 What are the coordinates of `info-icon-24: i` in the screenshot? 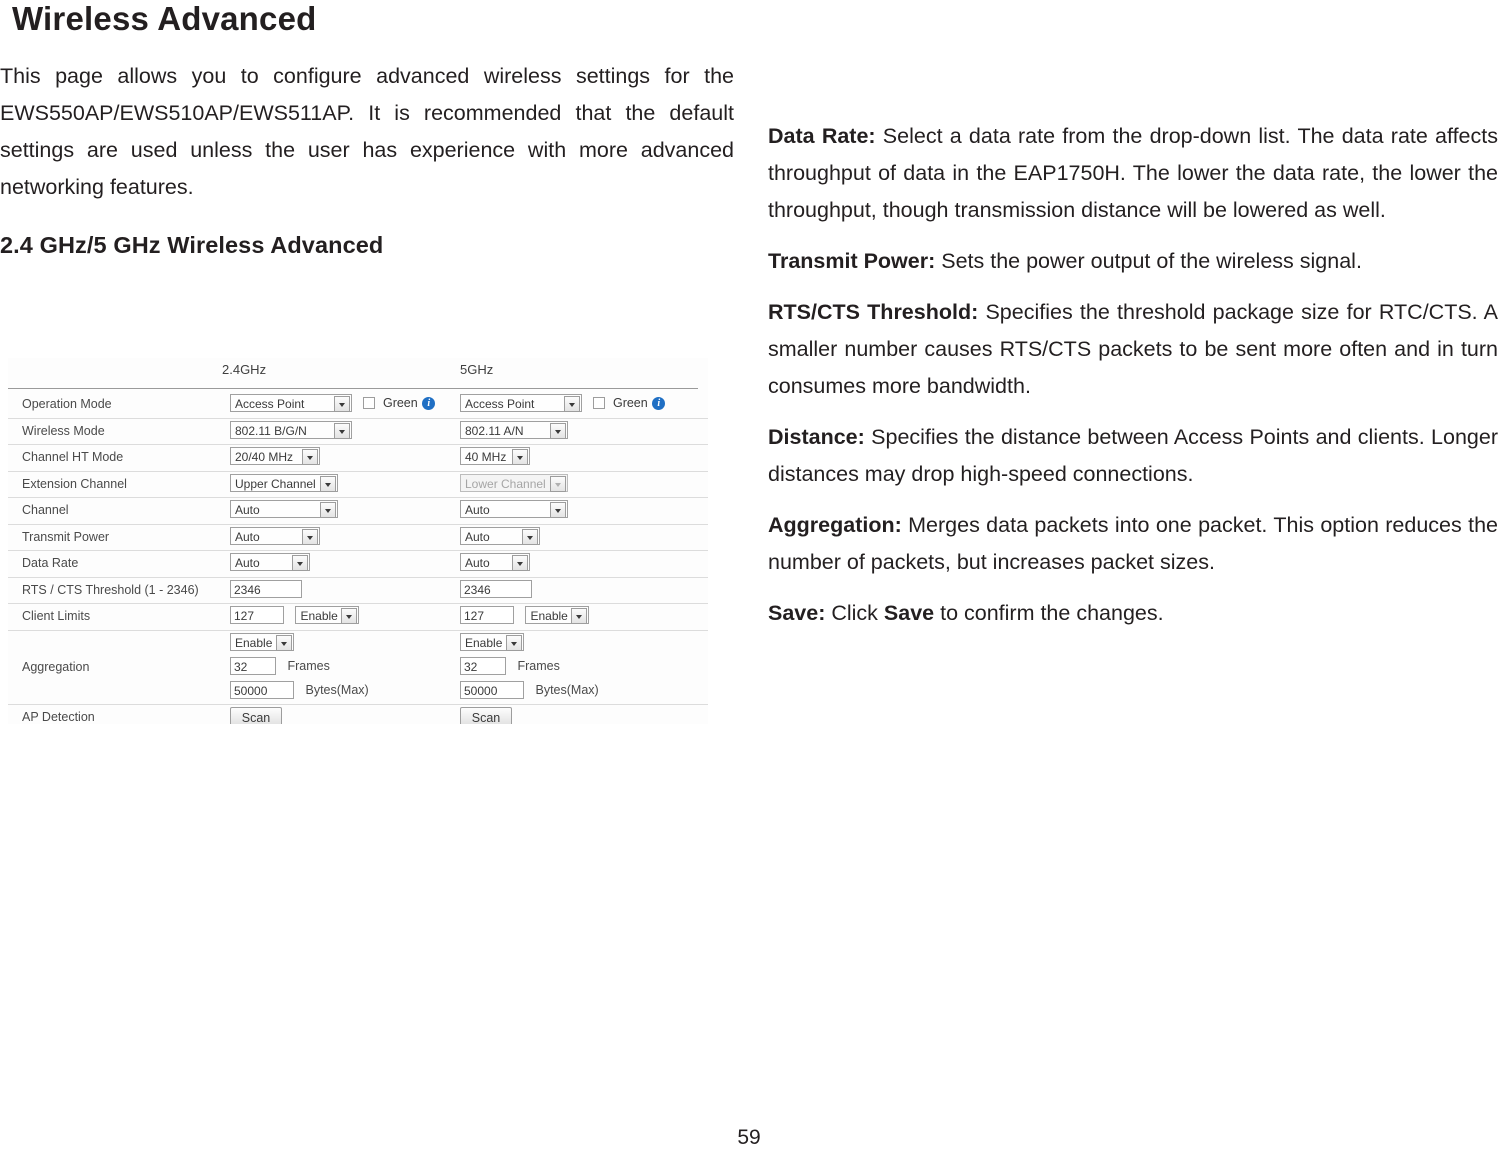 It's located at (429, 403).